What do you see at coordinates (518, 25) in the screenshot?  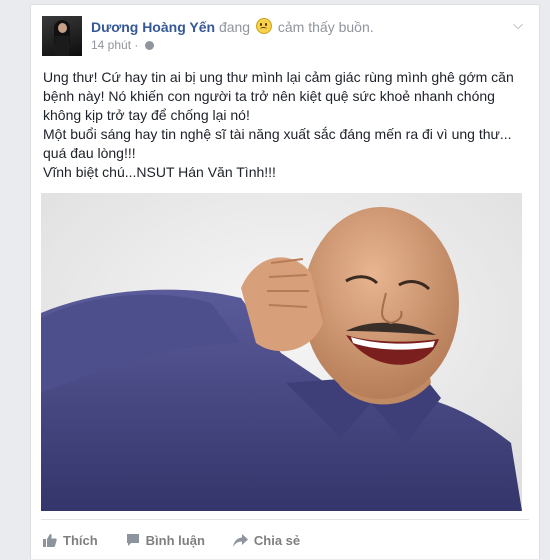 I see `chevron-down-icon: ⌵` at bounding box center [518, 25].